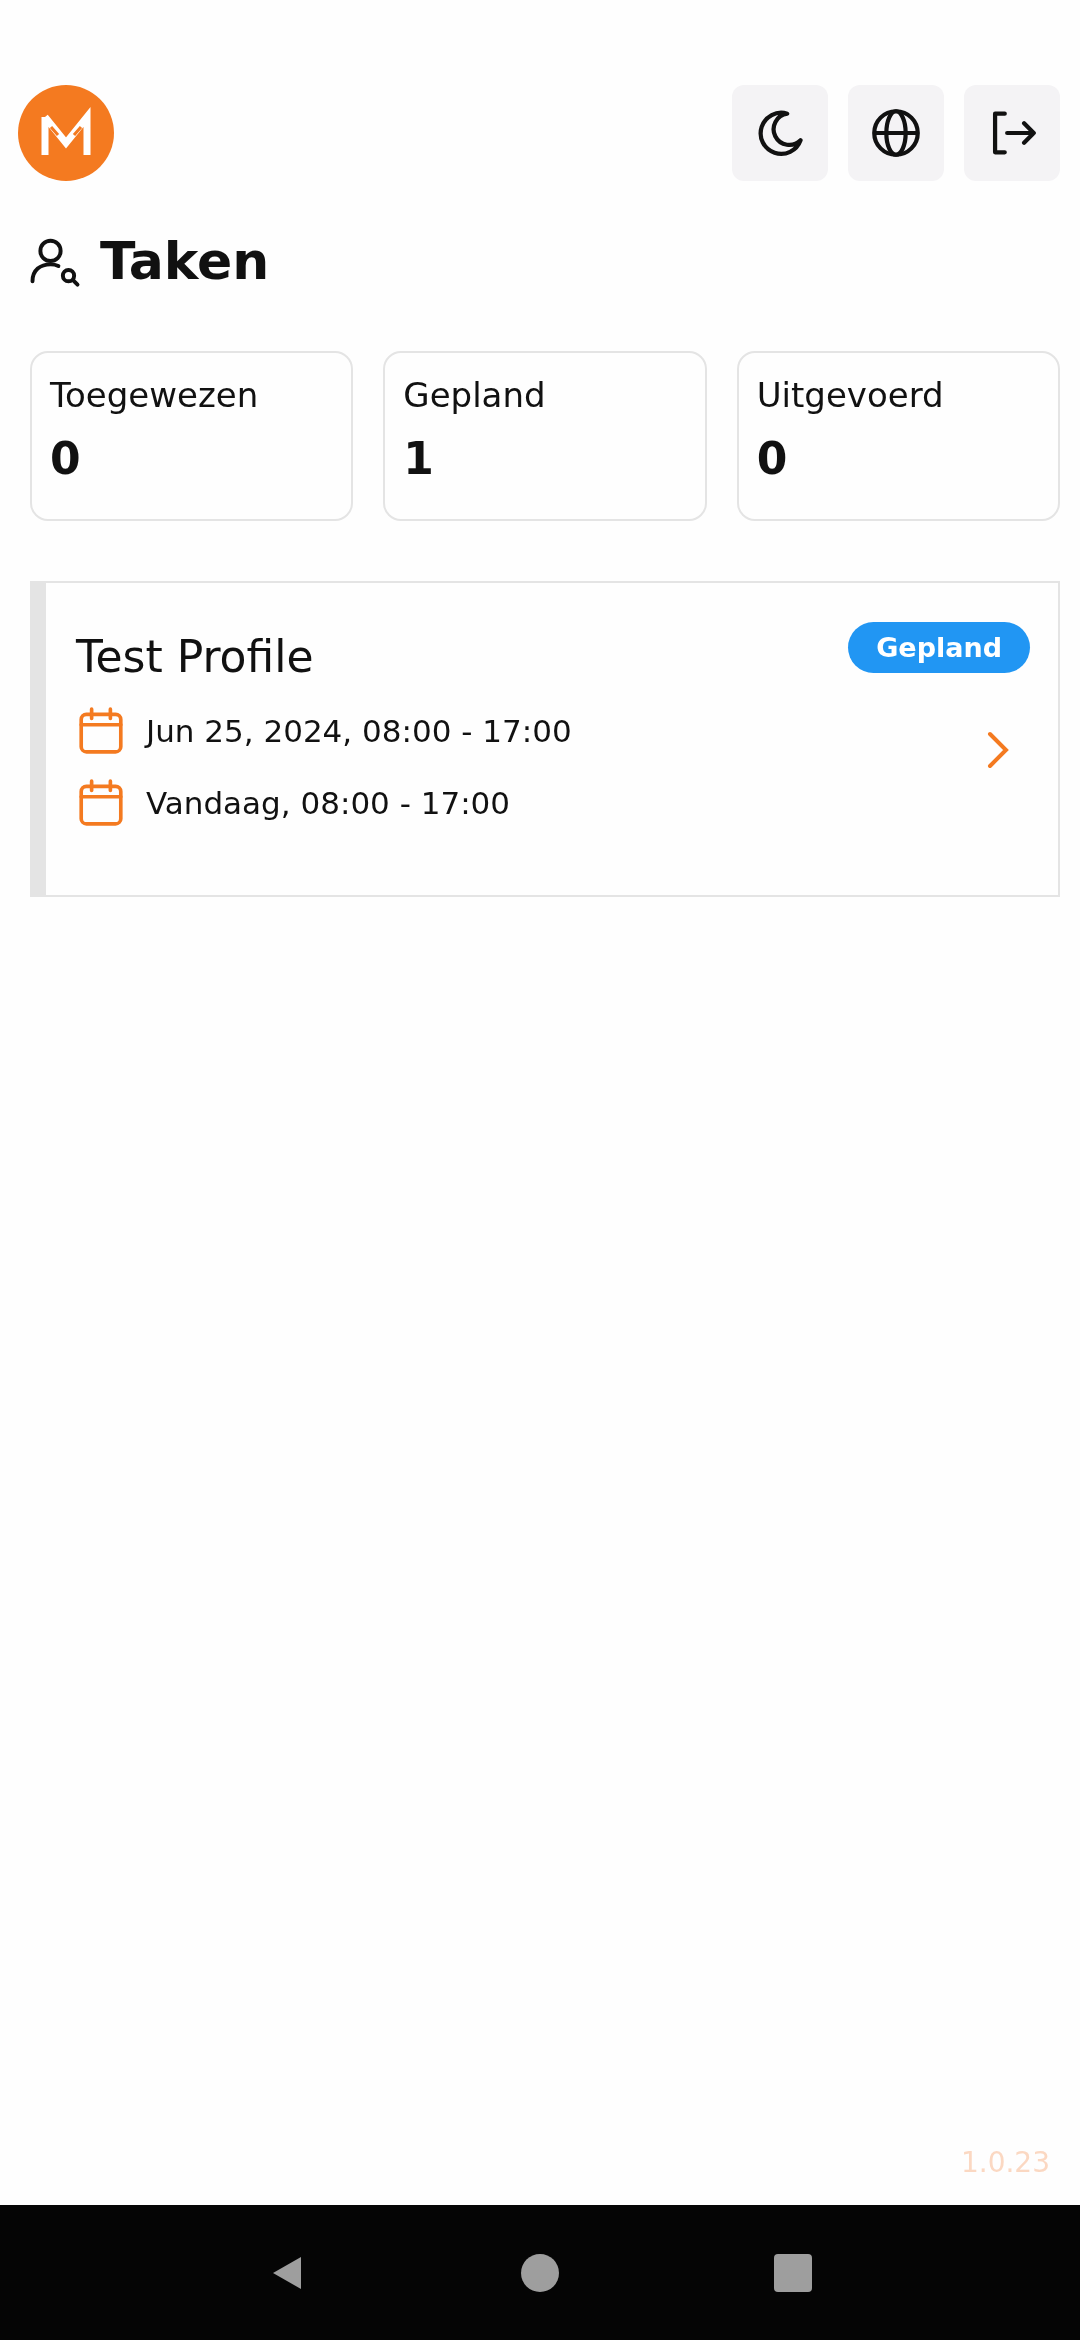 This screenshot has width=1080, height=2340. What do you see at coordinates (540, 2272) in the screenshot?
I see `home-icon` at bounding box center [540, 2272].